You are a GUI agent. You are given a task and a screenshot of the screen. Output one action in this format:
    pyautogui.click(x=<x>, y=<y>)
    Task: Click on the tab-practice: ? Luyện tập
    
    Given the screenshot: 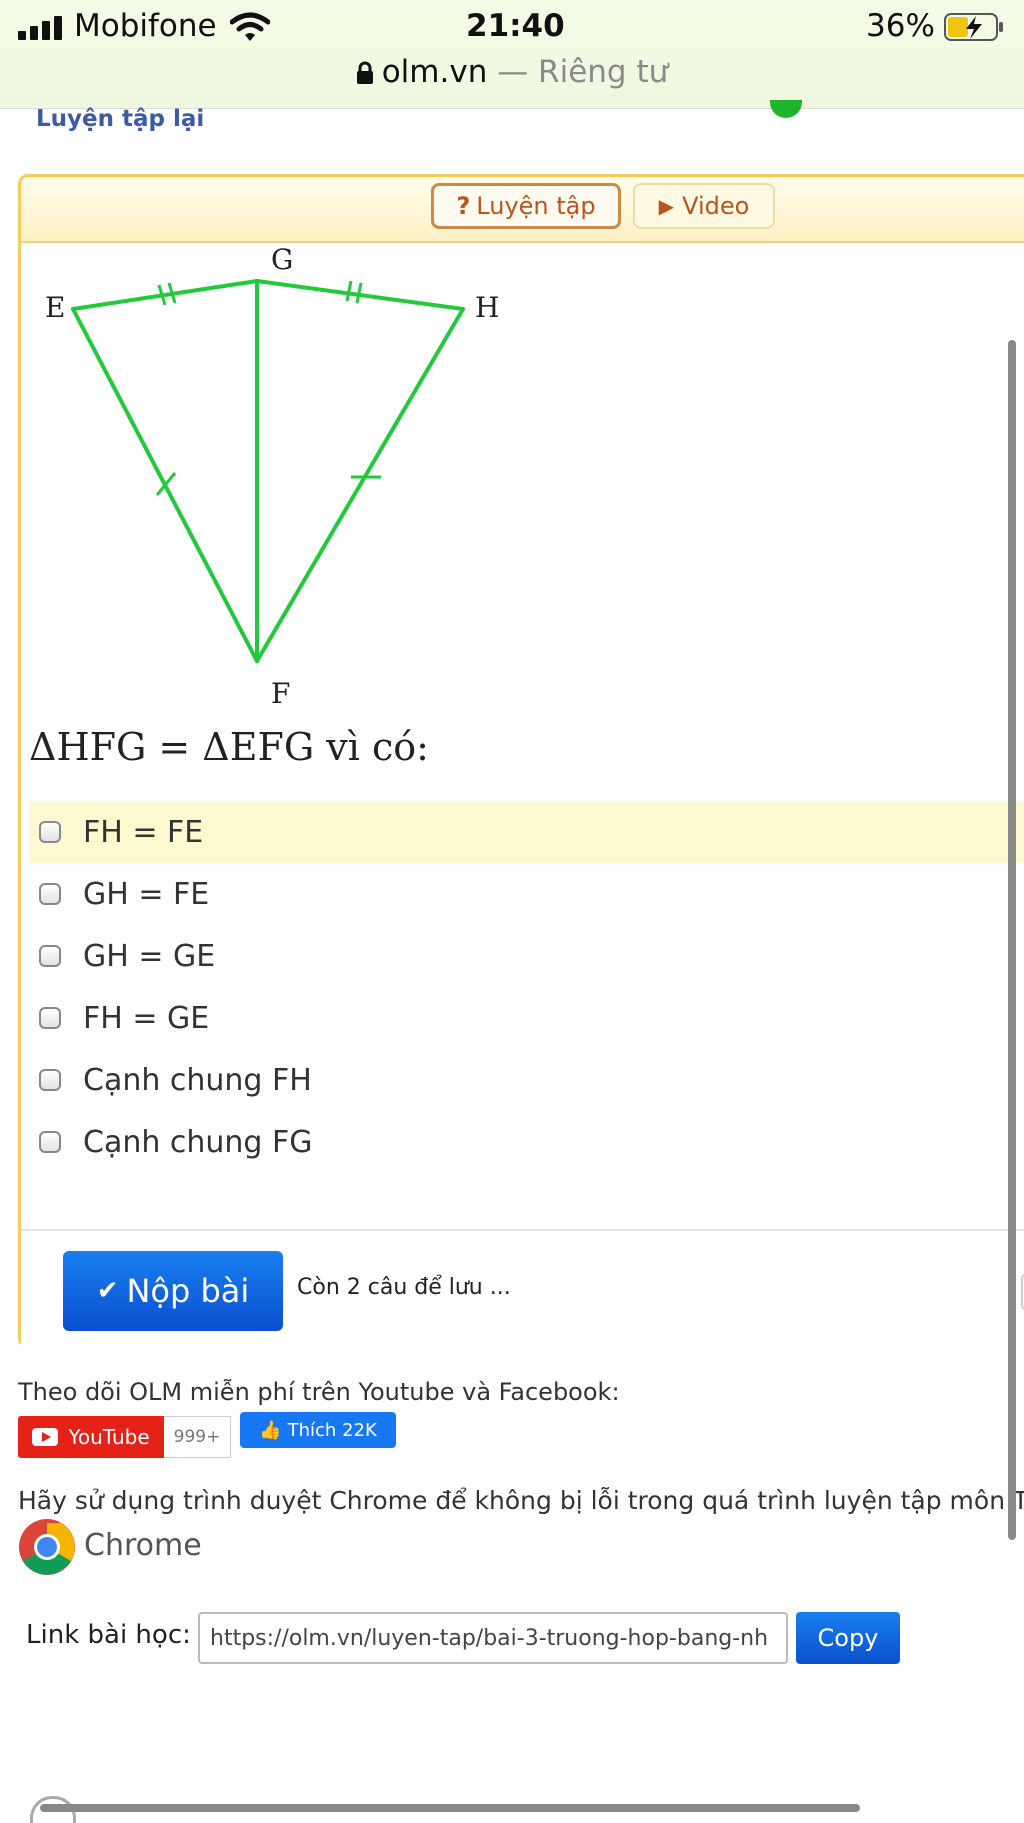 What is the action you would take?
    pyautogui.click(x=526, y=206)
    